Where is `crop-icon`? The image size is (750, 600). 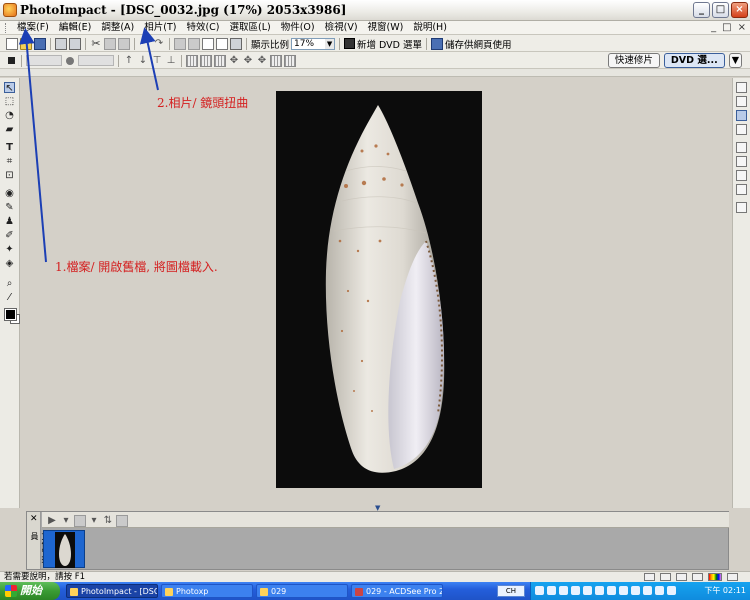
crop-icon is located at coordinates (180, 43).